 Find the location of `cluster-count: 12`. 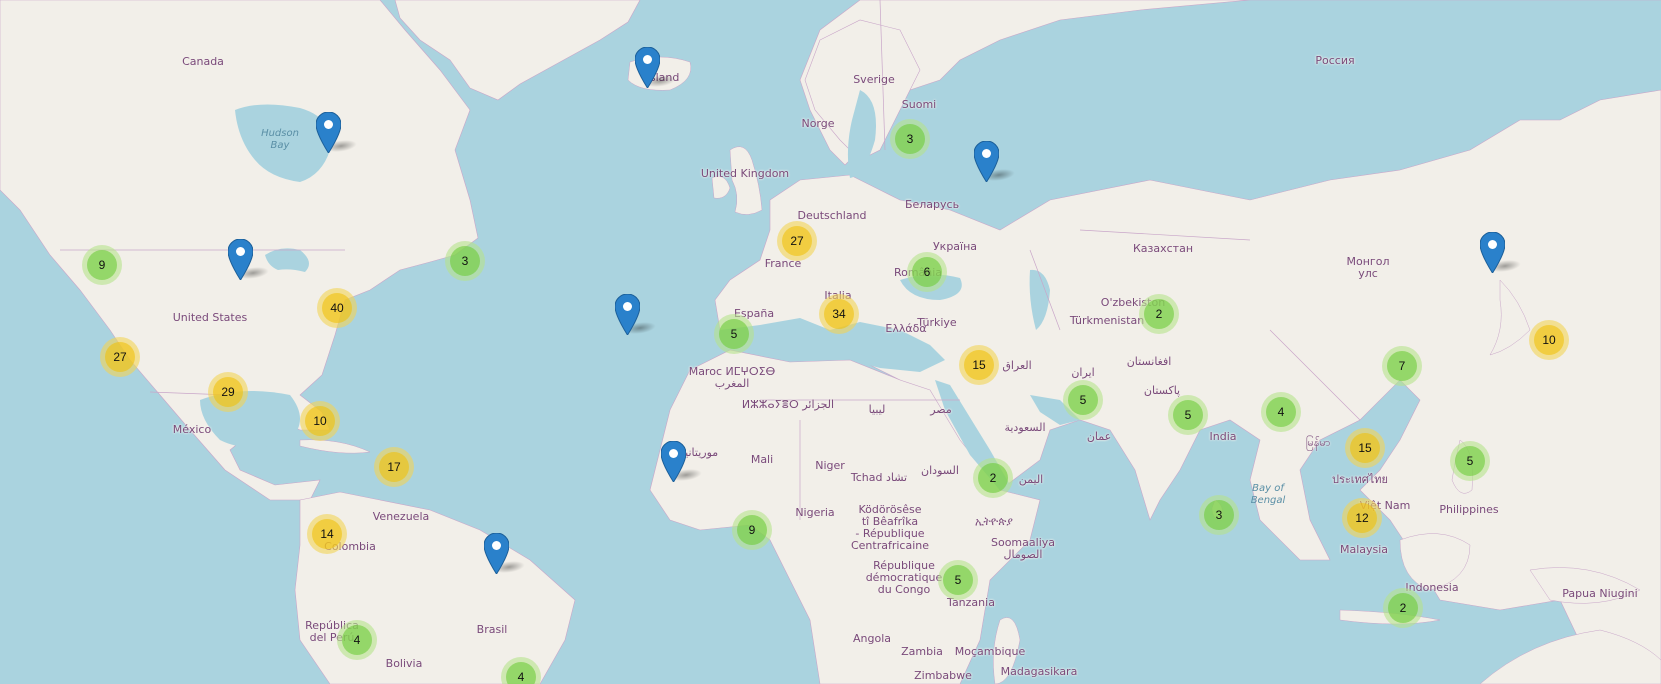

cluster-count: 12 is located at coordinates (1362, 518).